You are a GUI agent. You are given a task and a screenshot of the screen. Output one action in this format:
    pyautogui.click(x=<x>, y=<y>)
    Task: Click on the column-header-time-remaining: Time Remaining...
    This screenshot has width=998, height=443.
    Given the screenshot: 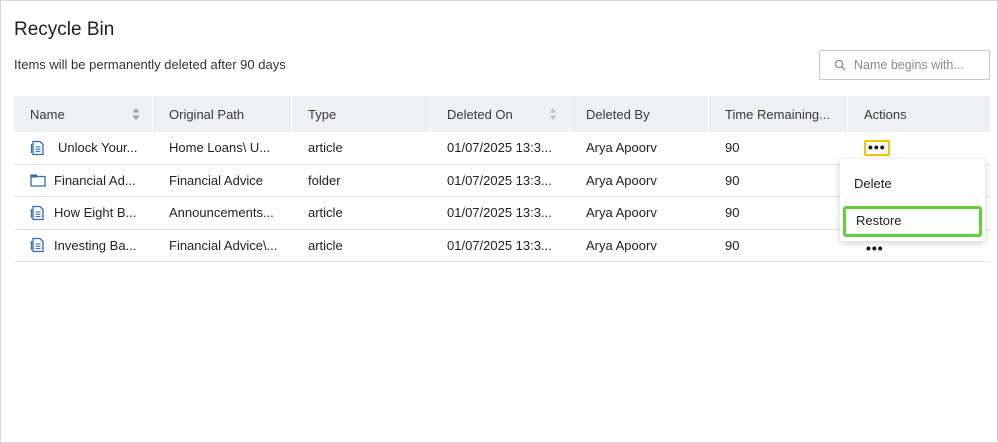 What is the action you would take?
    pyautogui.click(x=778, y=114)
    